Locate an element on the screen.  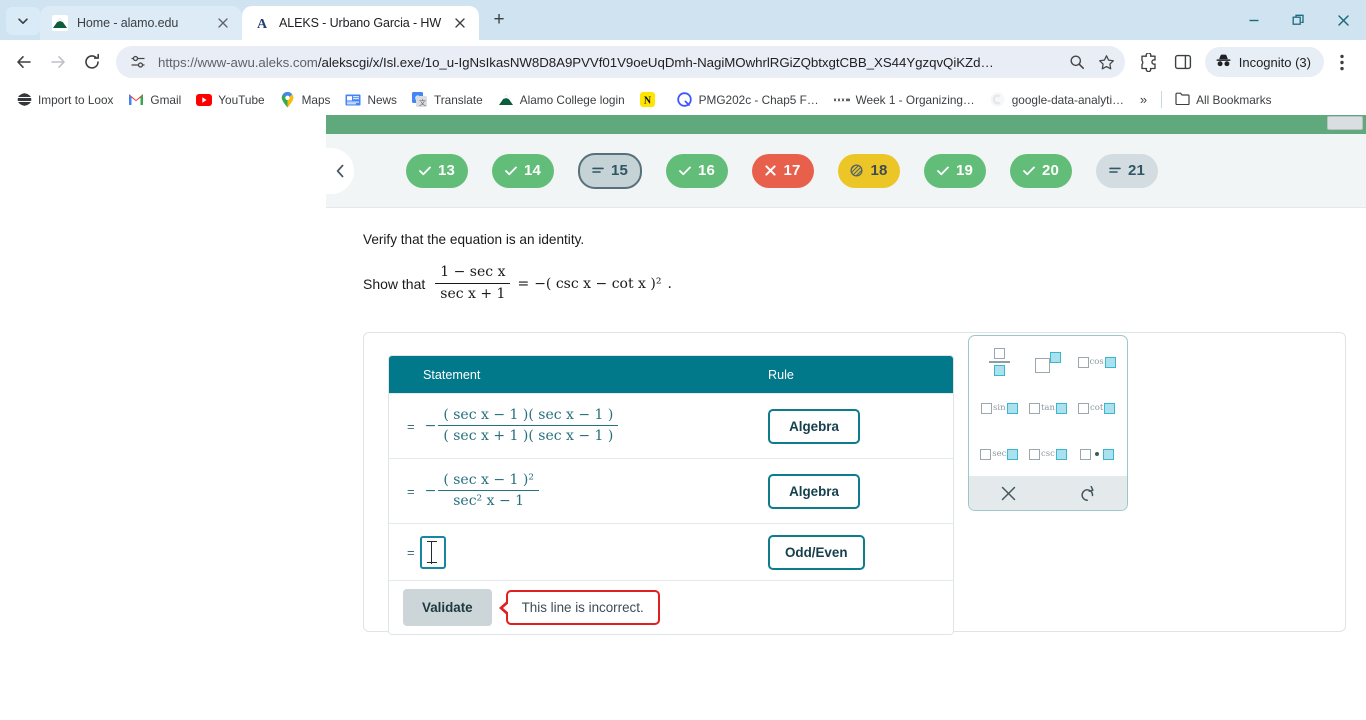
tab-home-alamo: Home - alamo.edu is located at coordinates (141, 23).